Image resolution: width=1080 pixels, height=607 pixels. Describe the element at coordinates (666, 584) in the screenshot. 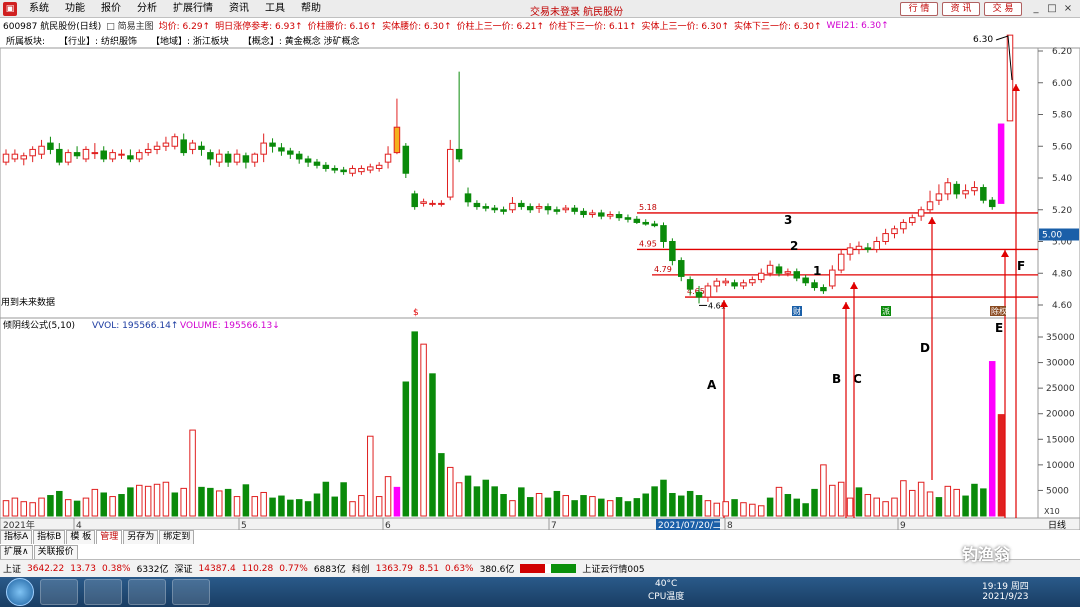

I see `temperature-value: 40°C` at that location.